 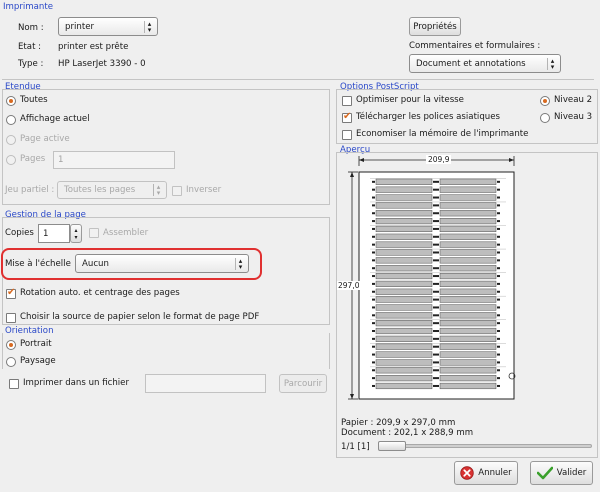 I want to click on printer-name-combo: printer ▴ ▾, so click(x=108, y=26).